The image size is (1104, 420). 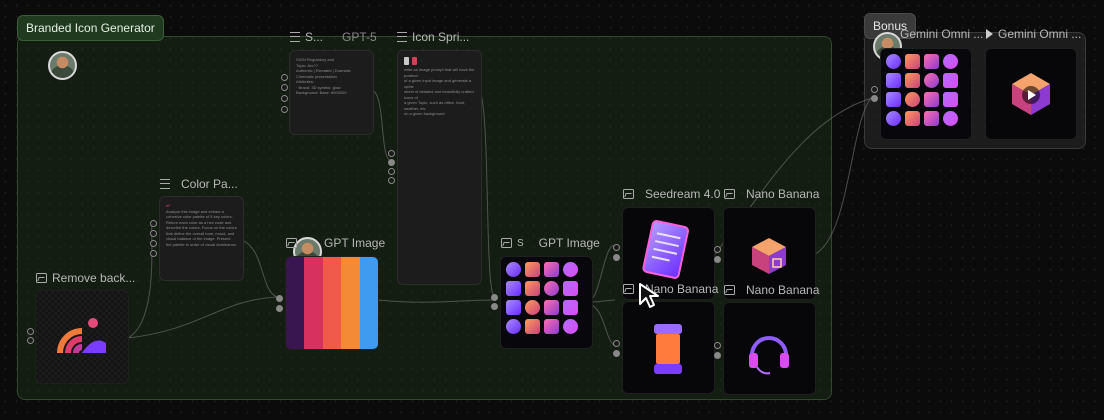 What do you see at coordinates (333, 37) in the screenshot?
I see `node-label-system-prompt: S... GPT-5` at bounding box center [333, 37].